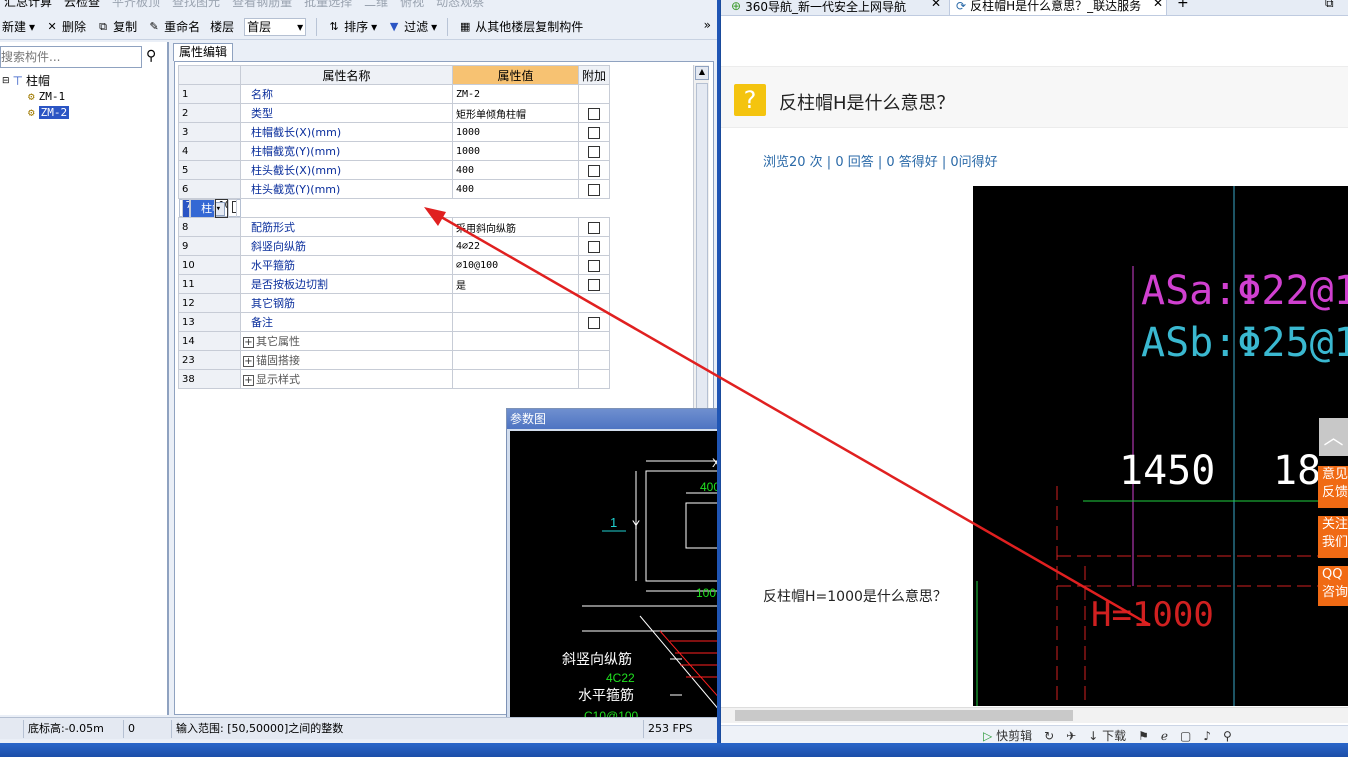 The height and width of the screenshot is (757, 1348). What do you see at coordinates (435, 216) in the screenshot?
I see `annotation-arrow-head` at bounding box center [435, 216].